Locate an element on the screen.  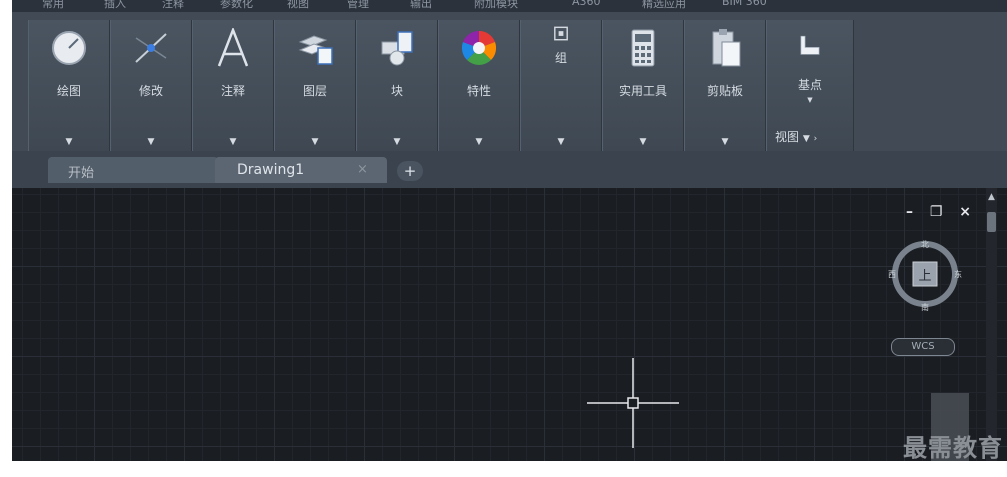
view-panel-label: 视图 is located at coordinates (787, 137).